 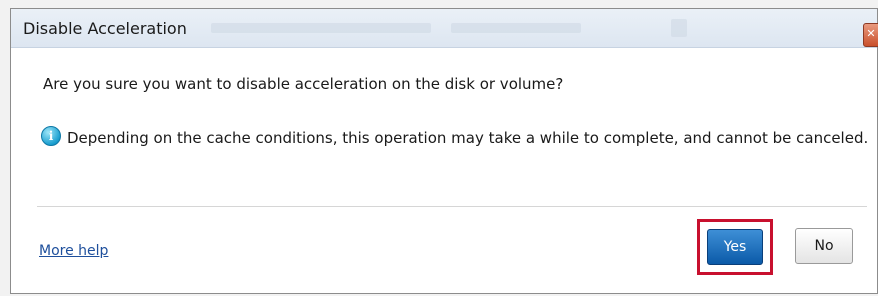 What do you see at coordinates (105, 28) in the screenshot?
I see `dialog-title: Disable Acceleration` at bounding box center [105, 28].